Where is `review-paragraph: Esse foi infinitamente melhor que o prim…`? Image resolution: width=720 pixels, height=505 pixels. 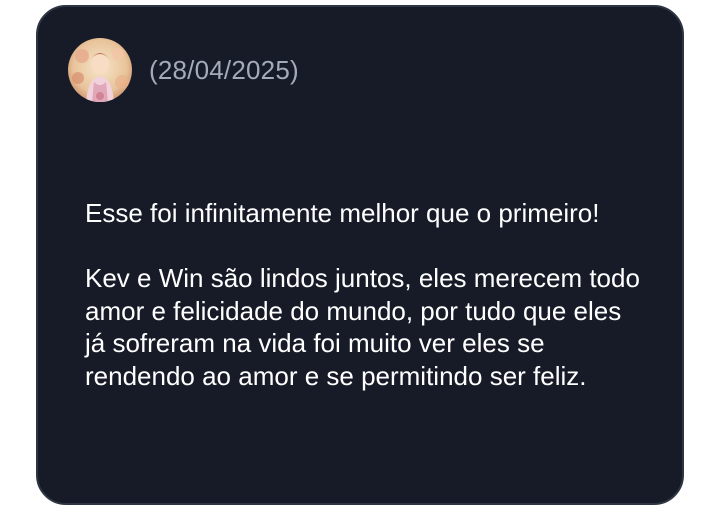 review-paragraph: Esse foi infinitamente melhor que o prim… is located at coordinates (342, 213).